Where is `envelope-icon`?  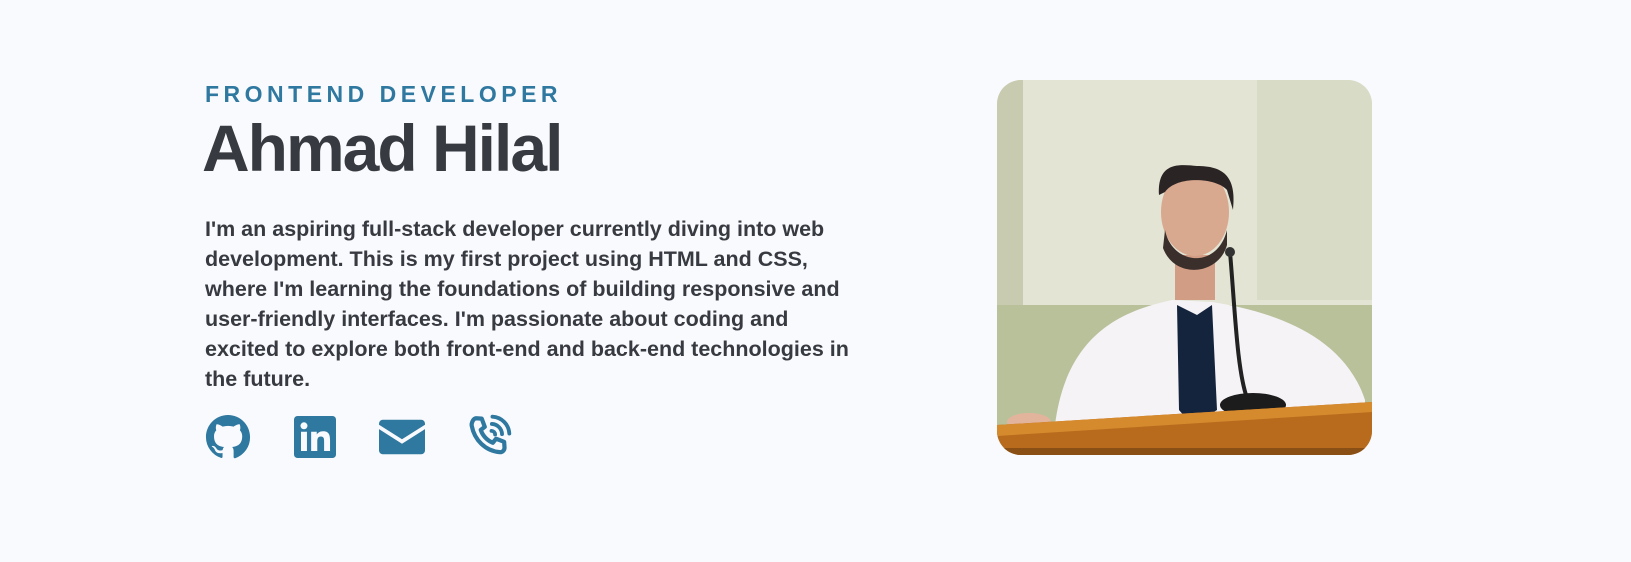
envelope-icon is located at coordinates (402, 437).